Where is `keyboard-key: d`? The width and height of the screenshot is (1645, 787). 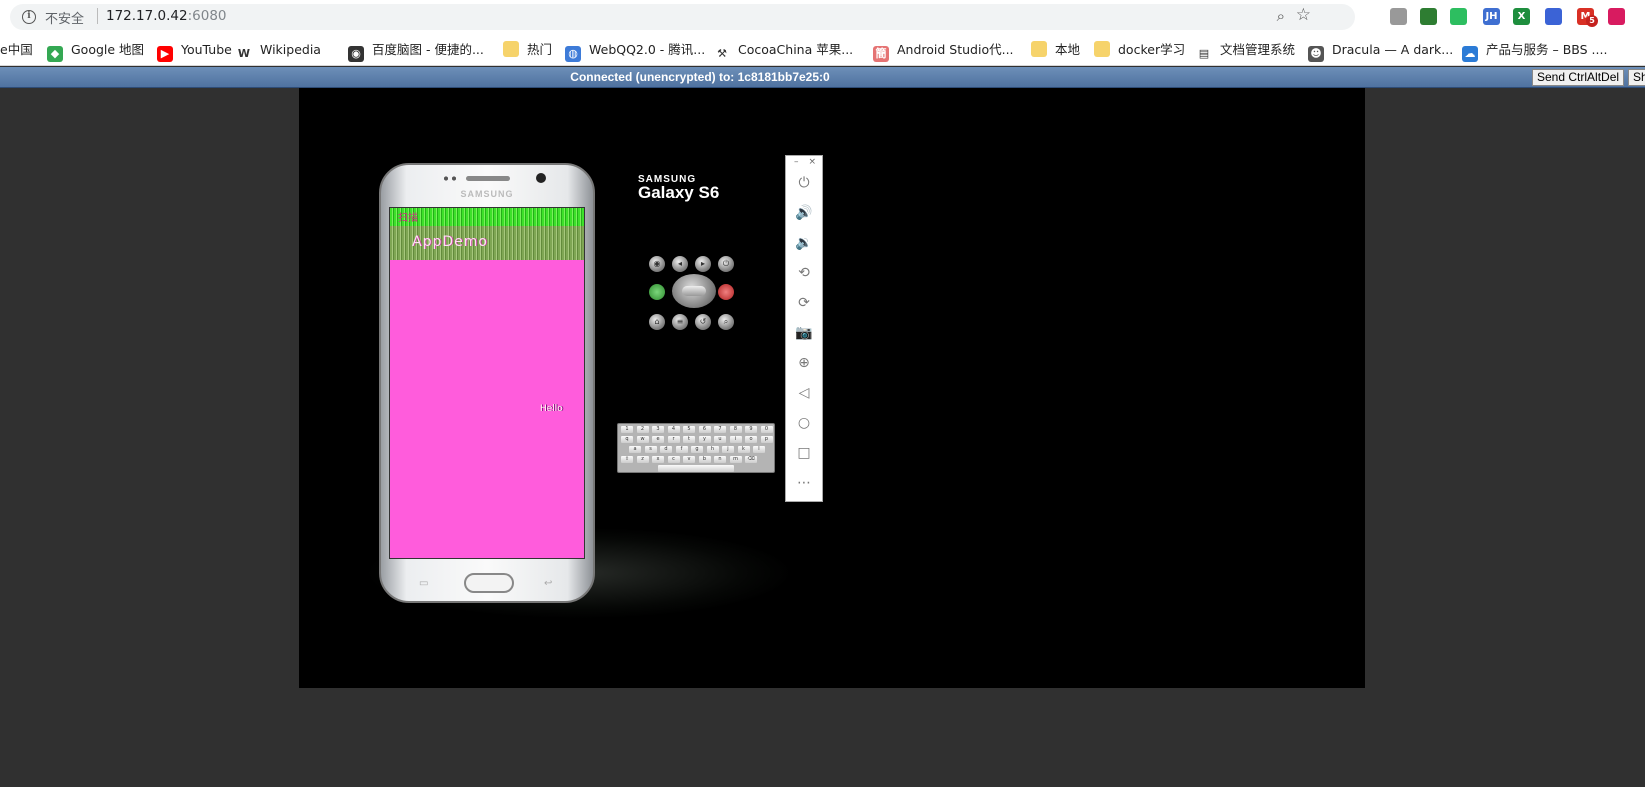 keyboard-key: d is located at coordinates (666, 449).